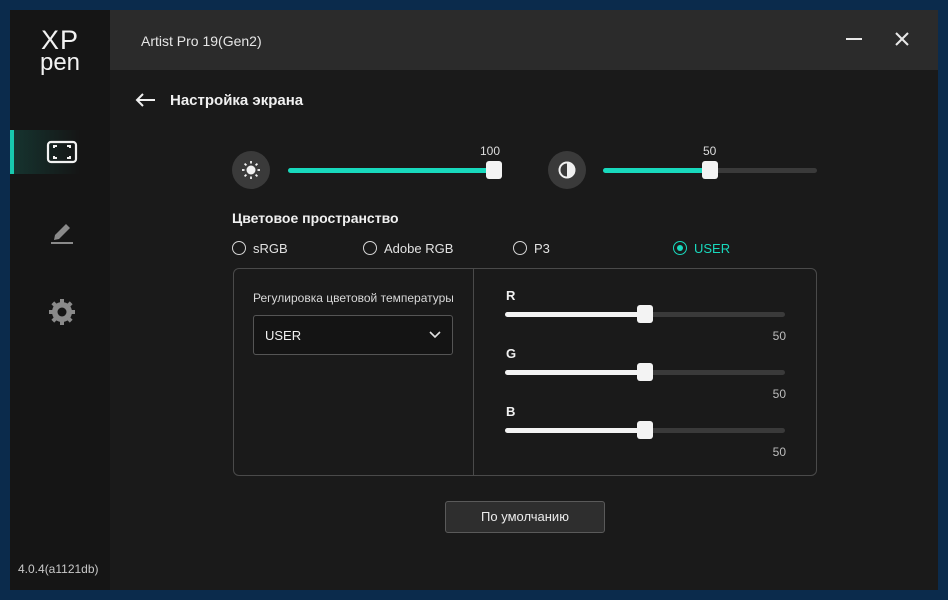  What do you see at coordinates (524, 40) in the screenshot?
I see `title-bar: Artist Pro 19(Gen2)` at bounding box center [524, 40].